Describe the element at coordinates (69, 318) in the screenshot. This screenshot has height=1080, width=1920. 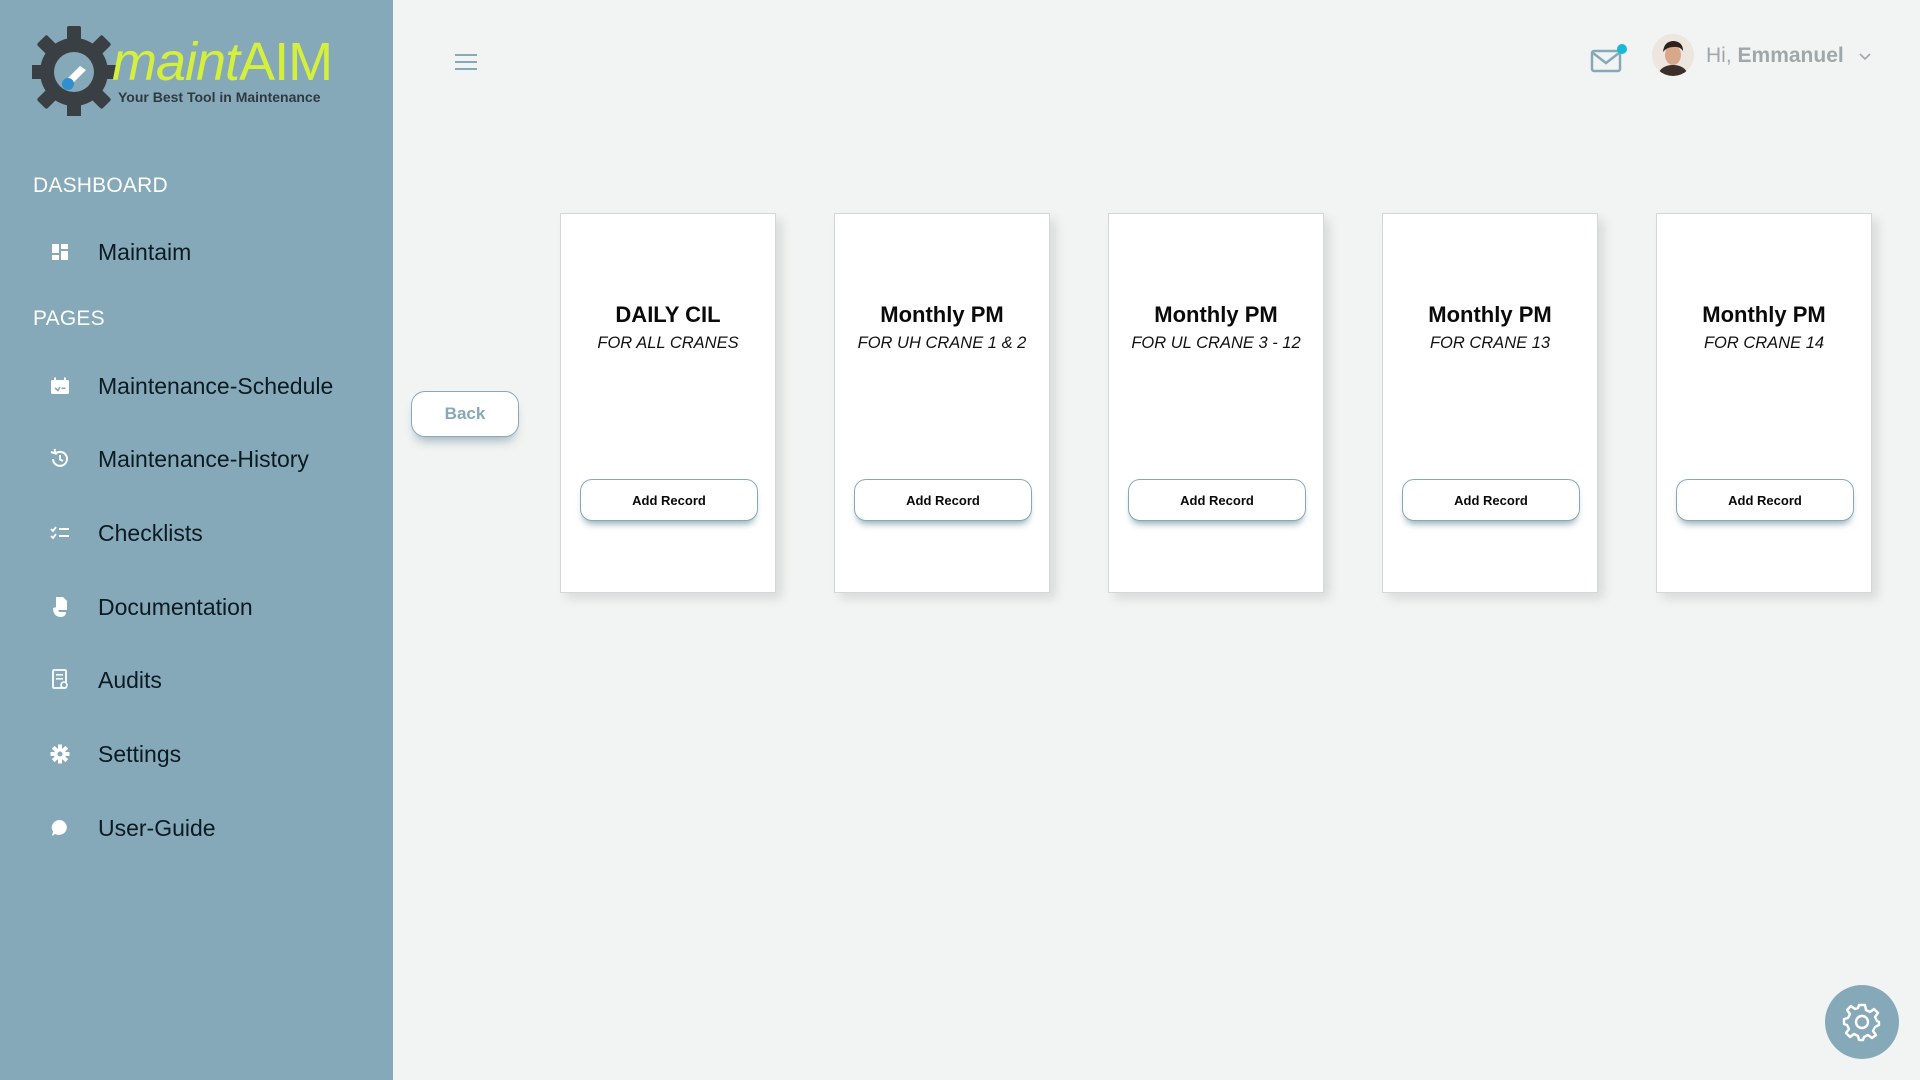
I see `section-label-pages: PAGES` at that location.